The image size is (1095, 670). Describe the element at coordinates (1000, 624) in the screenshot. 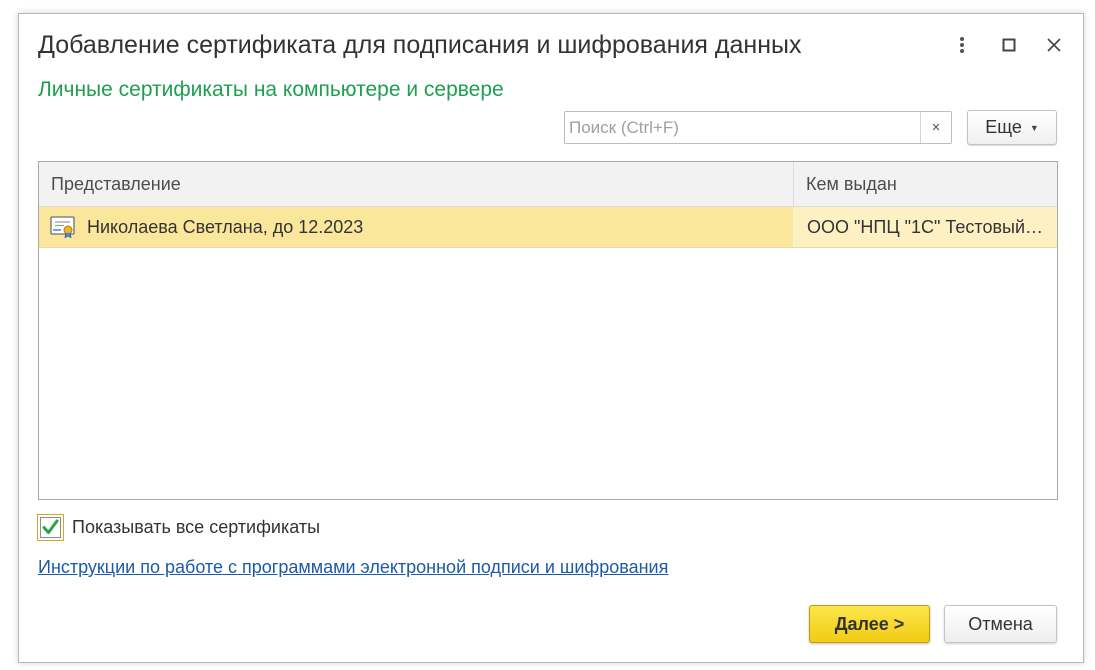

I see `cancel-button: Отмена` at that location.